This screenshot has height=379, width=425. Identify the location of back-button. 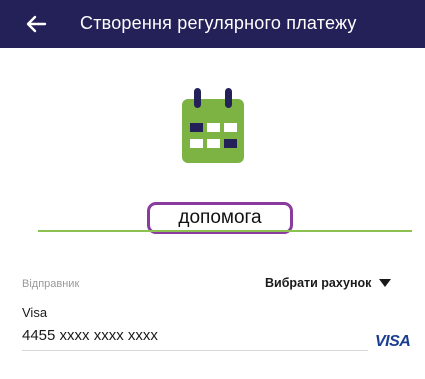
(36, 24).